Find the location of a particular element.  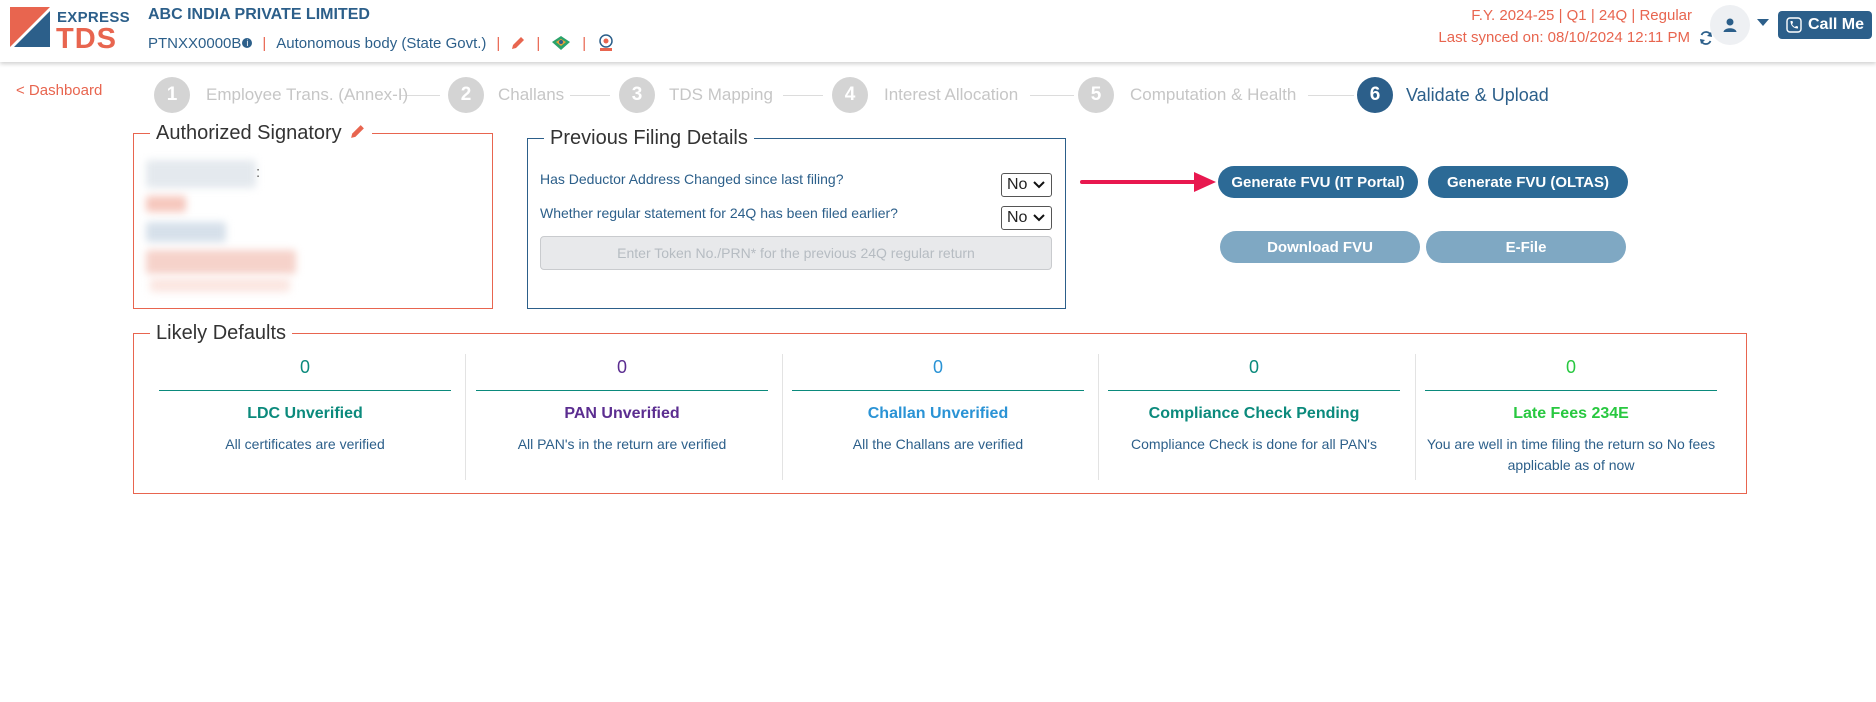

redacted-signatory-name is located at coordinates (201, 174).